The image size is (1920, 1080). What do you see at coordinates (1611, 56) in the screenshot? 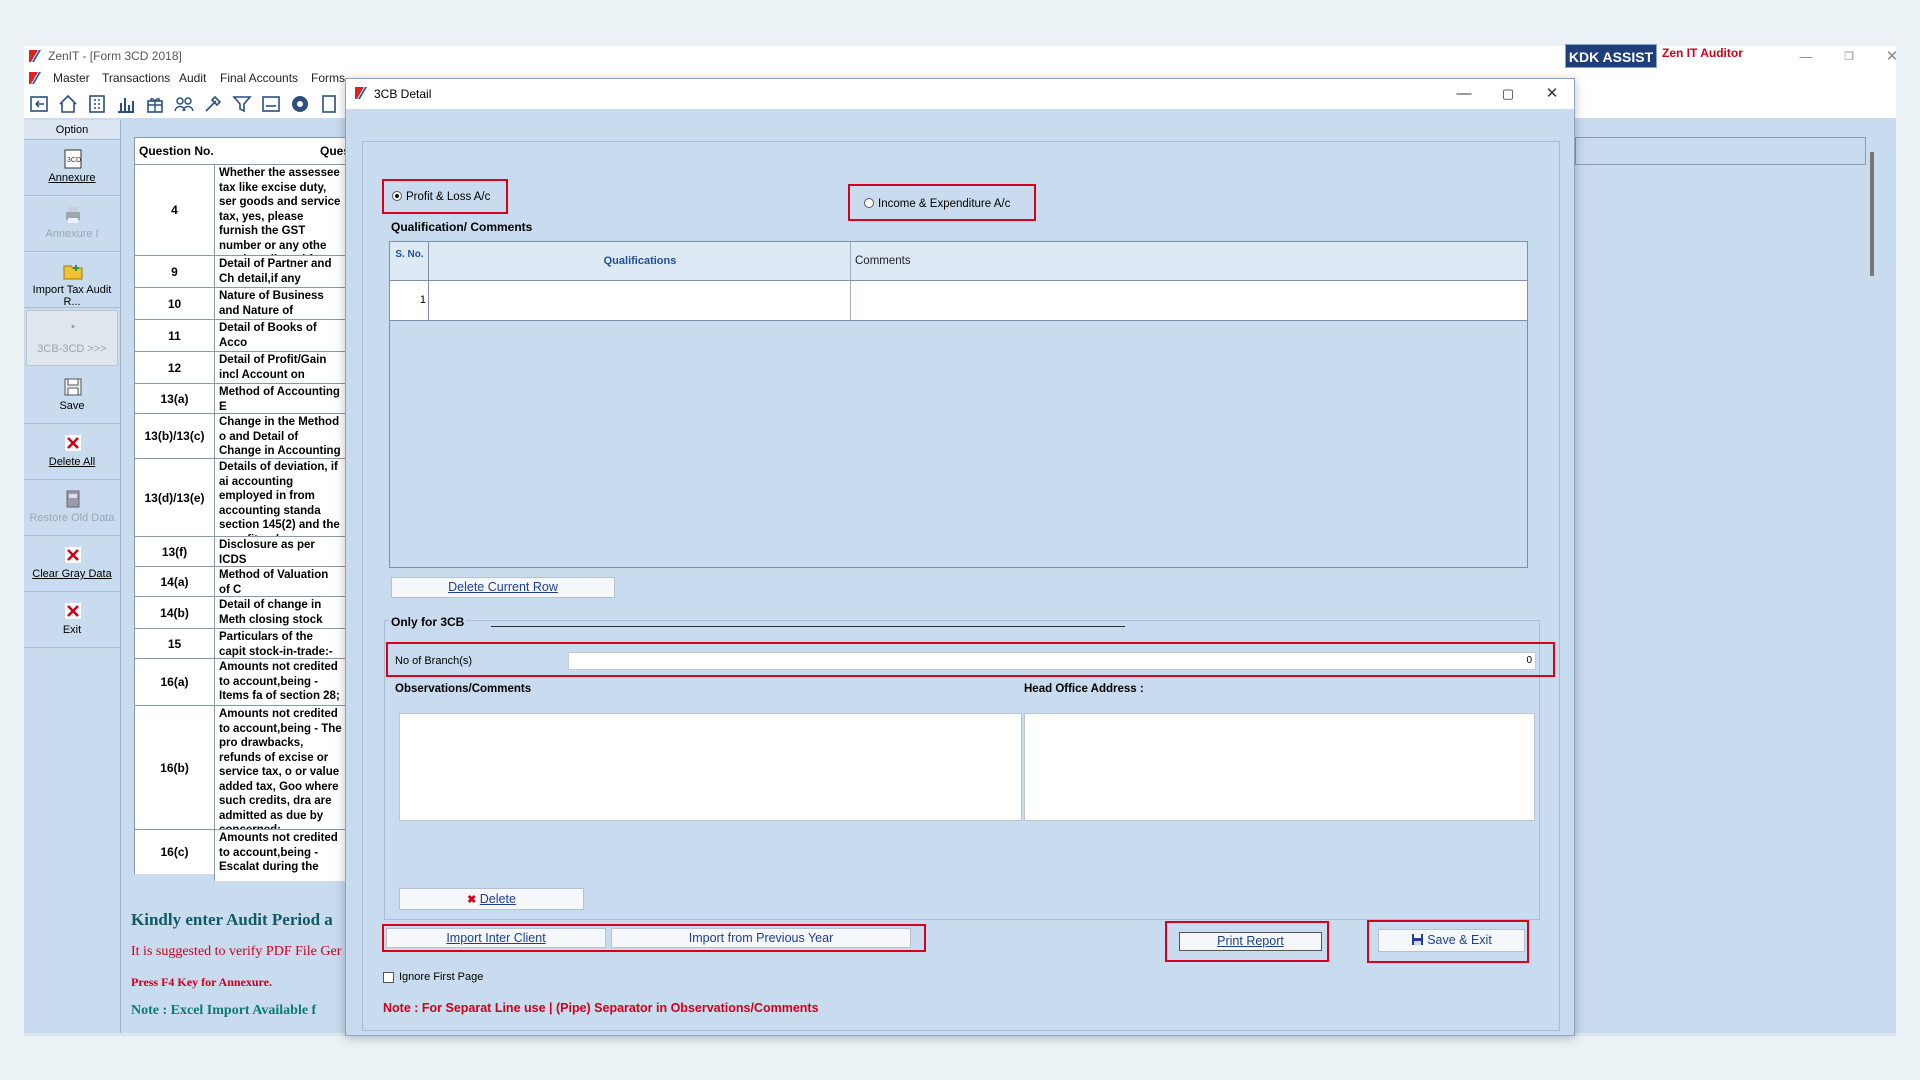
I see `kdk-assist-button: KDK ASSIST` at bounding box center [1611, 56].